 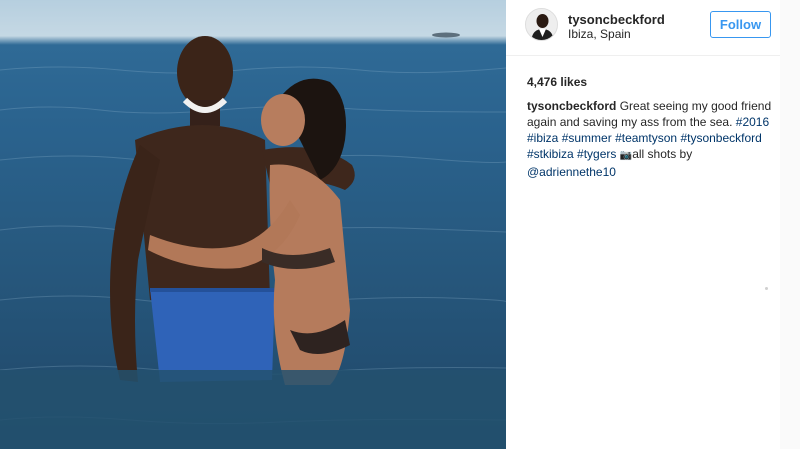 I want to click on hashtag: #summer, so click(x=587, y=138).